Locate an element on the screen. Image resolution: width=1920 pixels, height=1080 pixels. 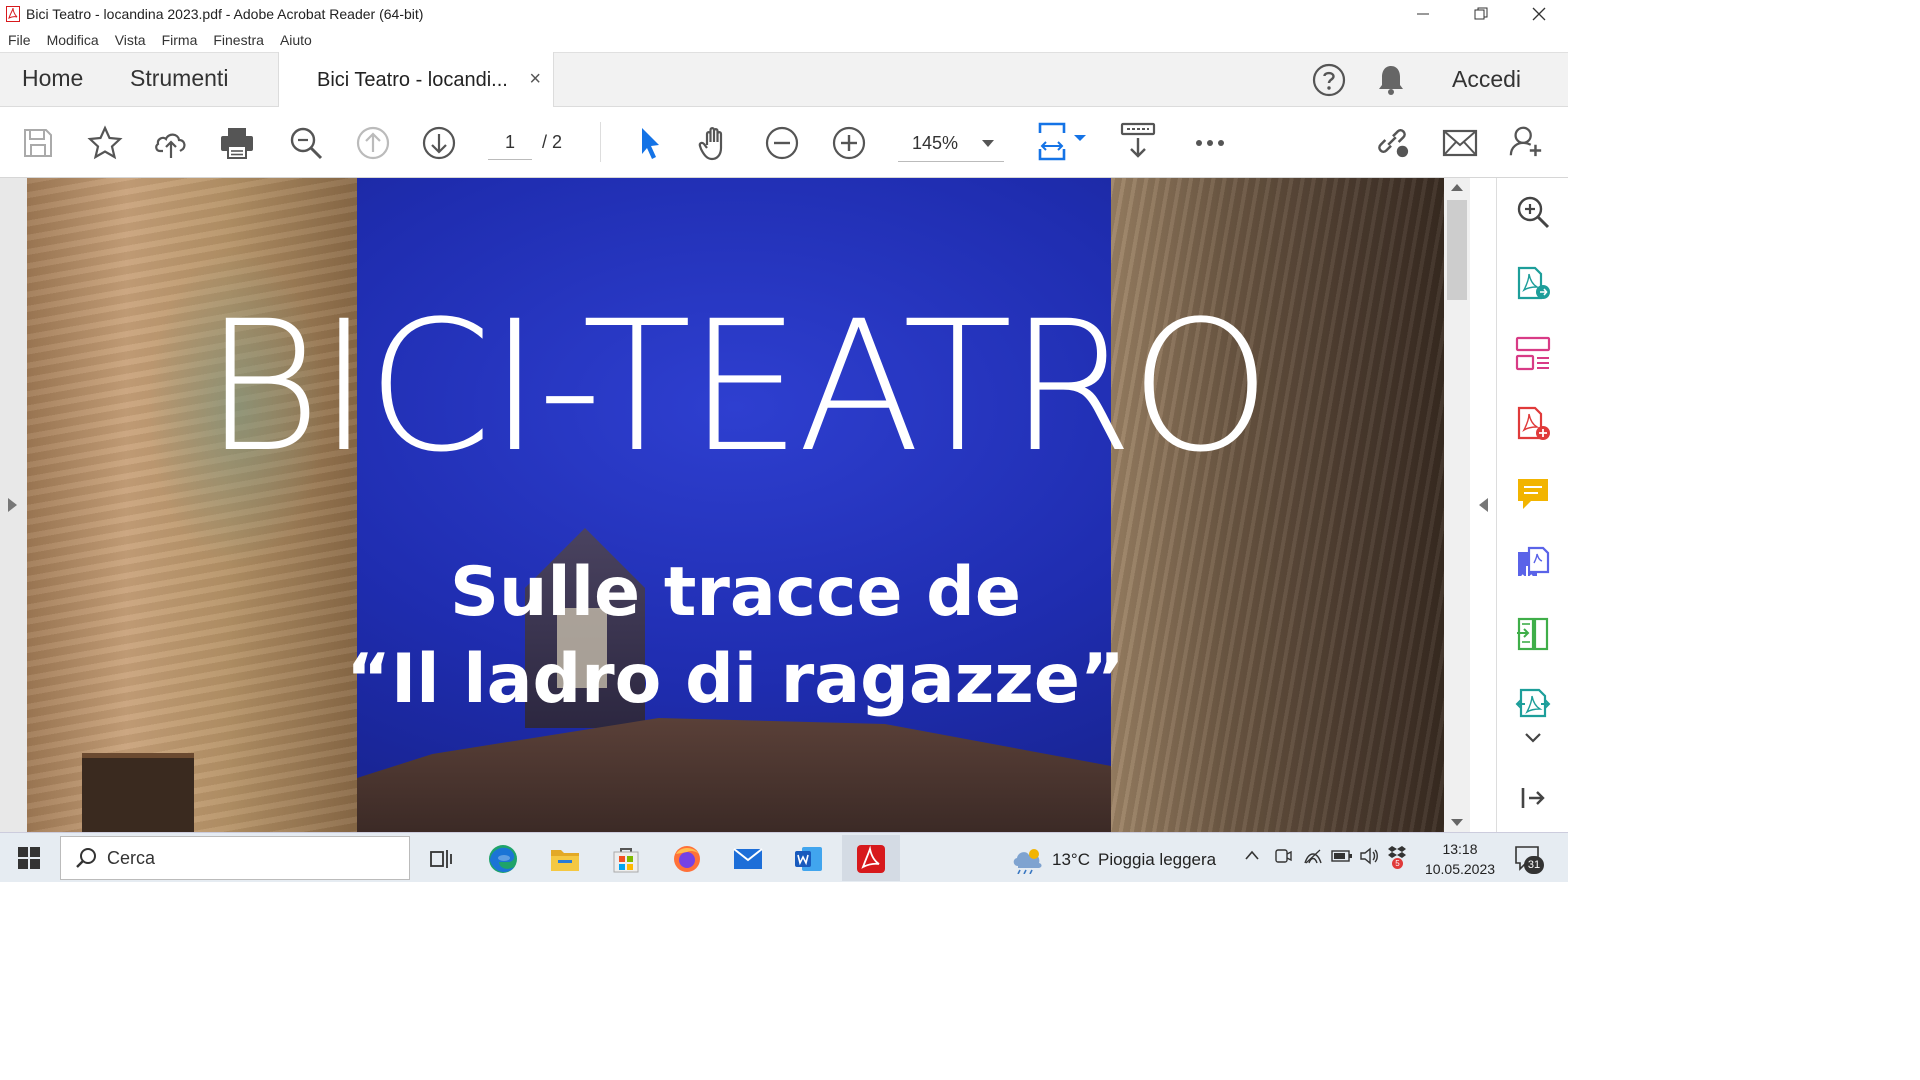
envelope-icon is located at coordinates (1460, 143).